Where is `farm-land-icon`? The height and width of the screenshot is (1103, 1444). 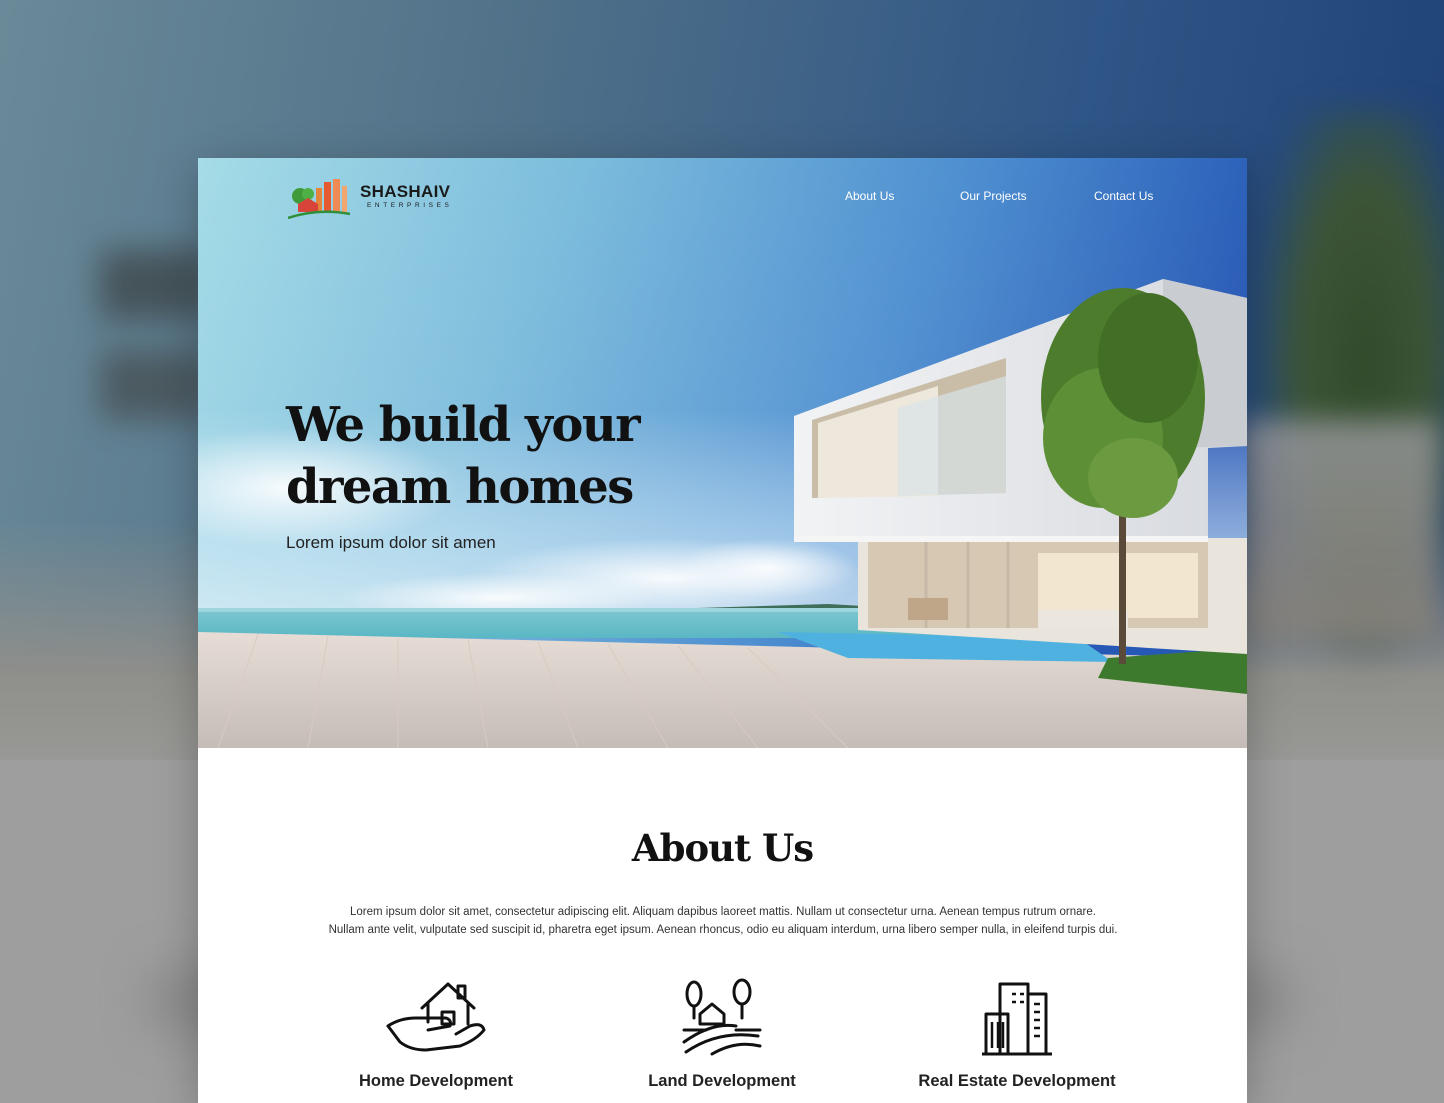 farm-land-icon is located at coordinates (722, 1017).